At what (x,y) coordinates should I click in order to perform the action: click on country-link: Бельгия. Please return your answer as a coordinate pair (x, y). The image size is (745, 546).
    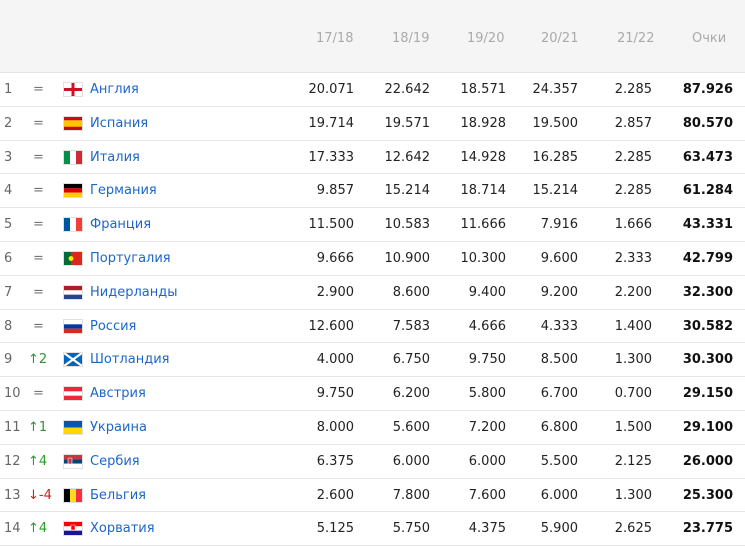
    Looking at the image, I should click on (118, 495).